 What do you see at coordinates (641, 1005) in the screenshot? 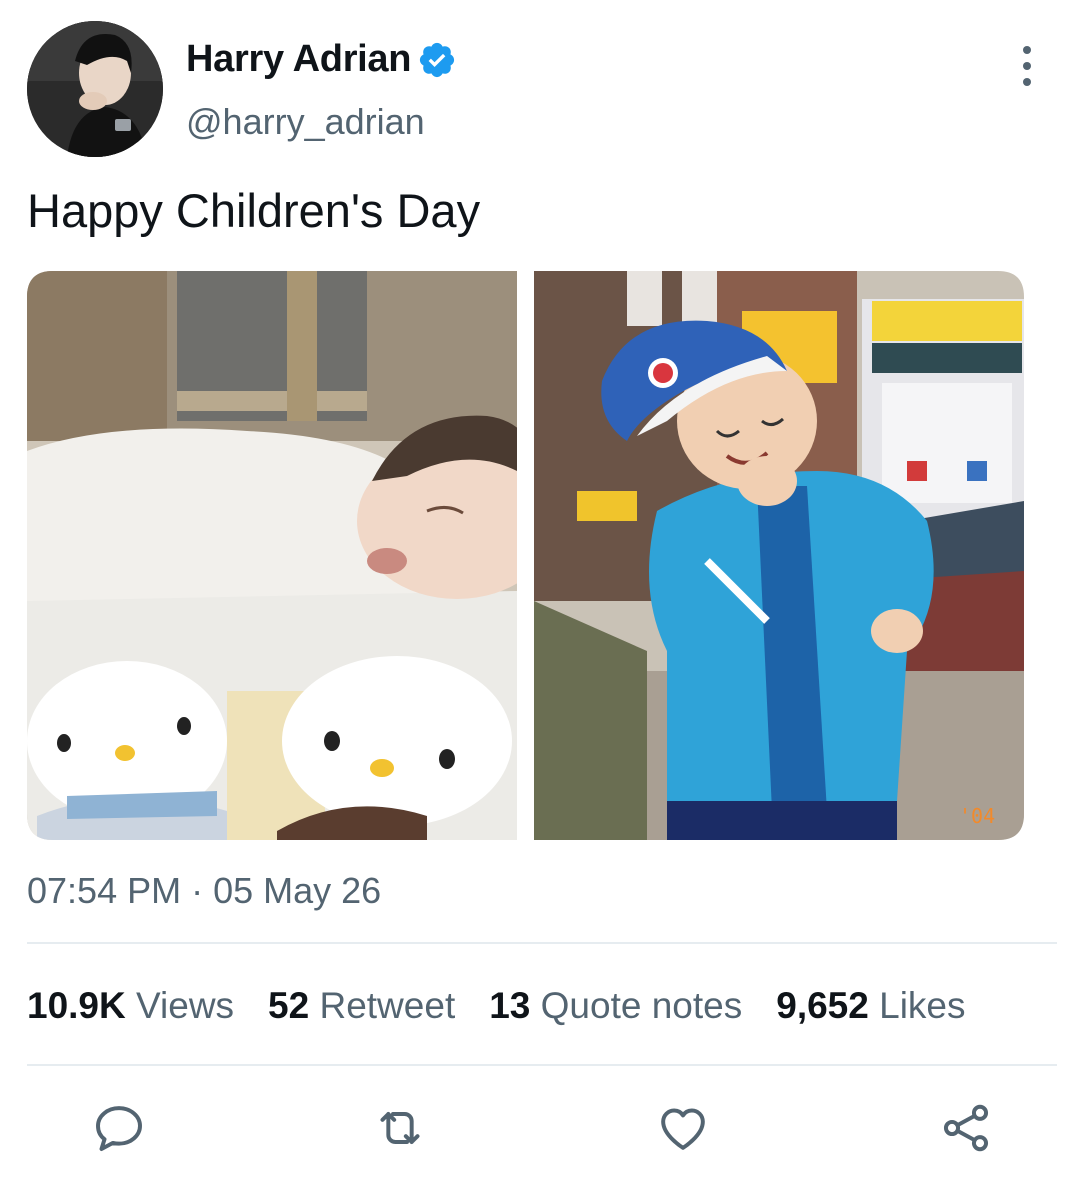
I see `quotes-label: Quote notes` at bounding box center [641, 1005].